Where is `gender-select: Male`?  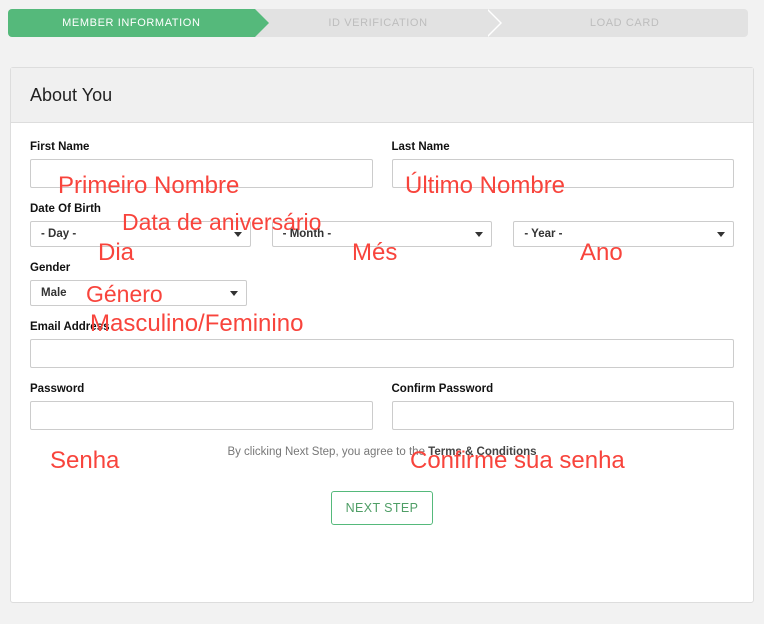
gender-select: Male is located at coordinates (138, 293).